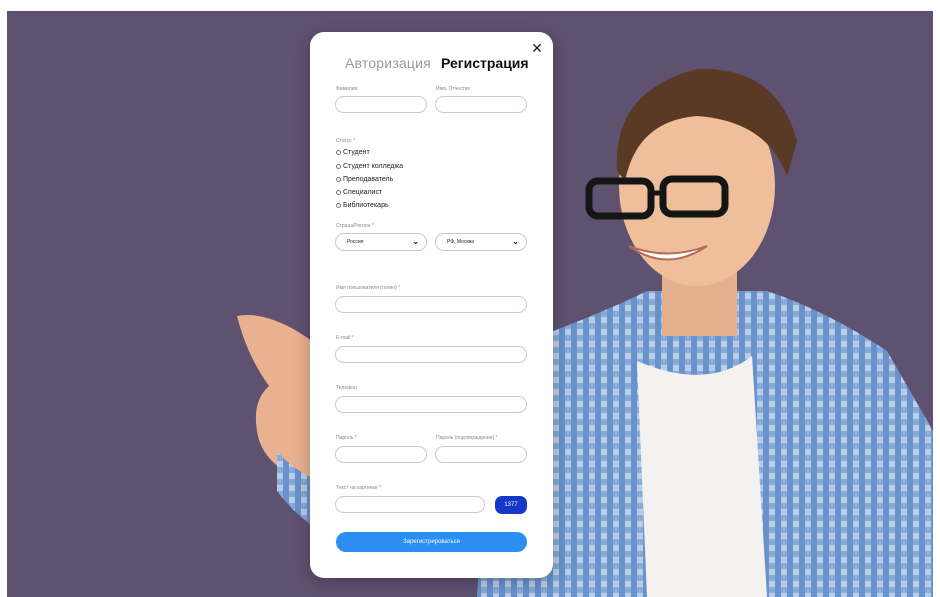  I want to click on status-option-label: Студент колледжа, so click(373, 166).